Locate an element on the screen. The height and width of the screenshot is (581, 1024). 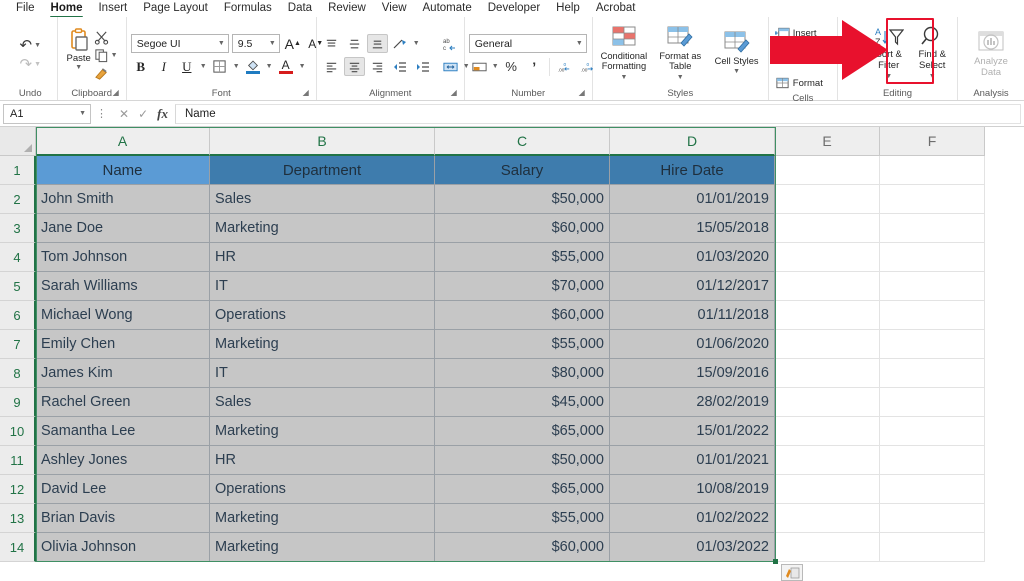
cell-b10: Marketing is located at coordinates (322, 431).